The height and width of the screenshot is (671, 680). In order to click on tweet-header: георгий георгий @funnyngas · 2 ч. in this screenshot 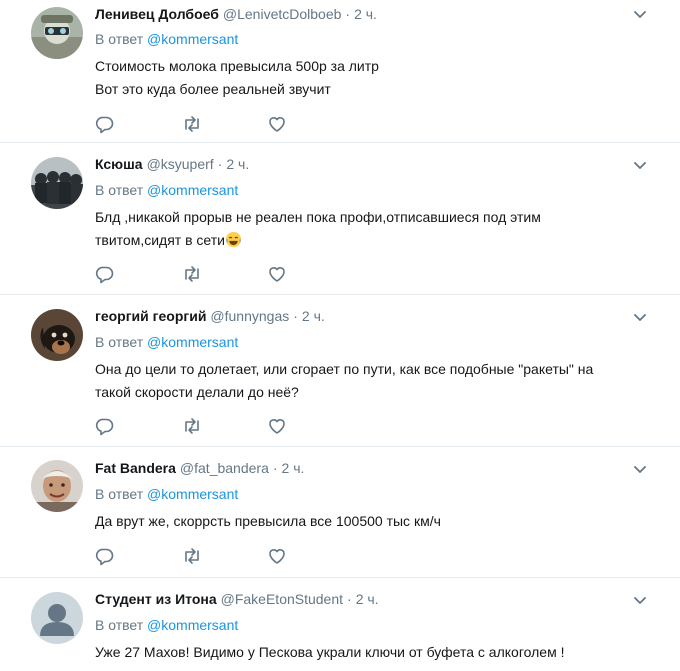, I will do `click(210, 316)`.